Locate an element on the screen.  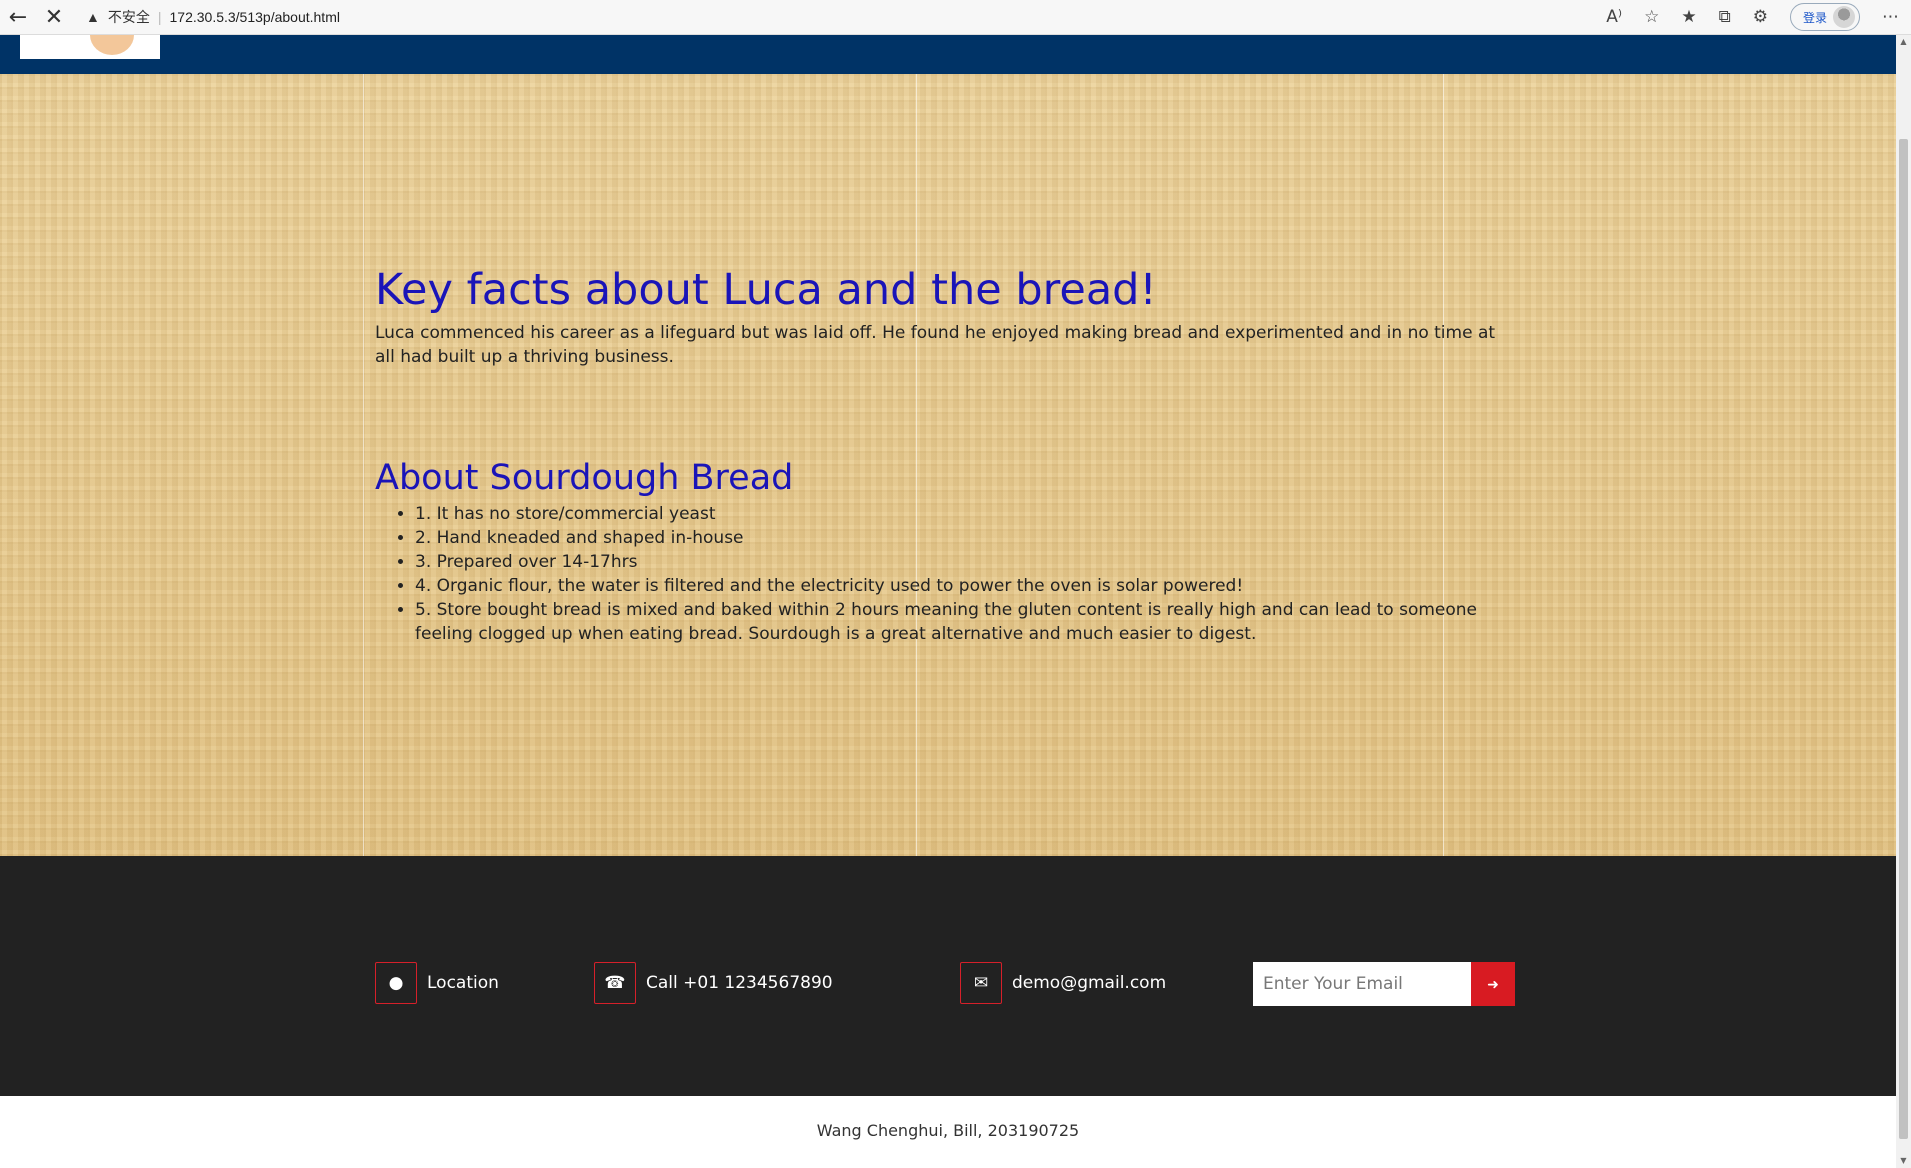
address-bar: ▲ 不安全 | 172.30.5.3/513p/about.html is located at coordinates (213, 17).